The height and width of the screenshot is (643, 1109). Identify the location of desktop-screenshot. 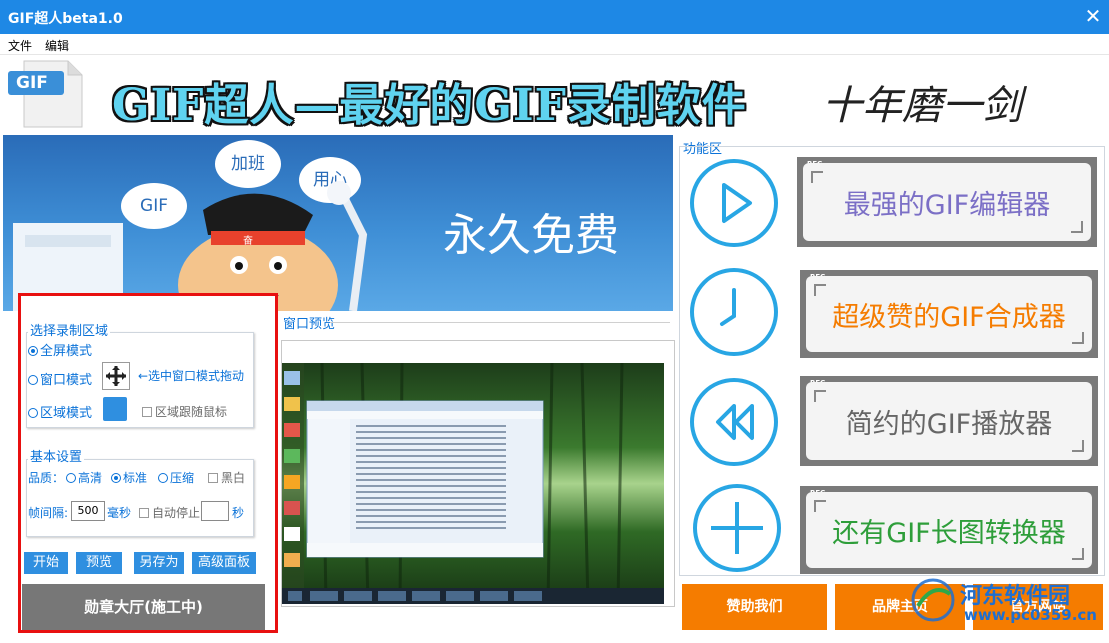
(473, 483).